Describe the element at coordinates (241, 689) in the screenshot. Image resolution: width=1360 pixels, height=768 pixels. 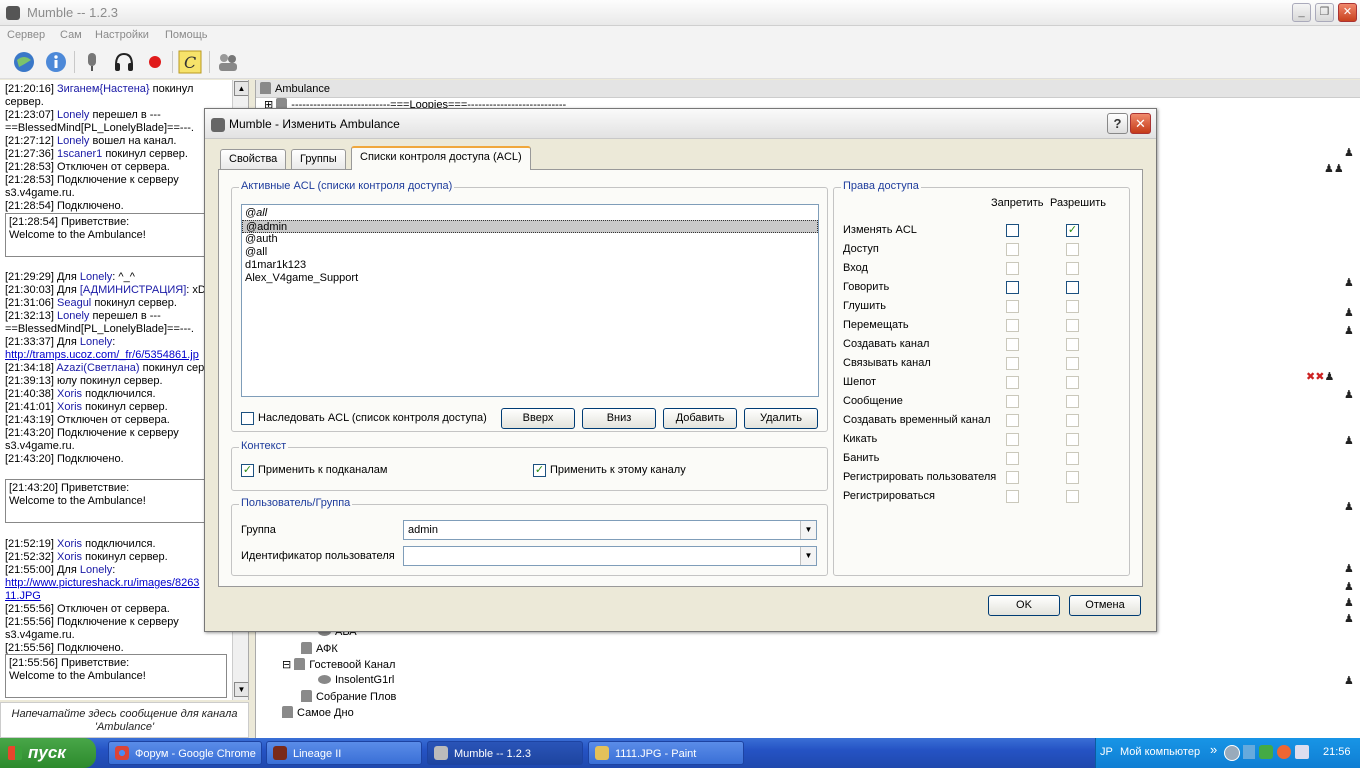
I see `scroll-down-arrow-icon: ▼` at that location.